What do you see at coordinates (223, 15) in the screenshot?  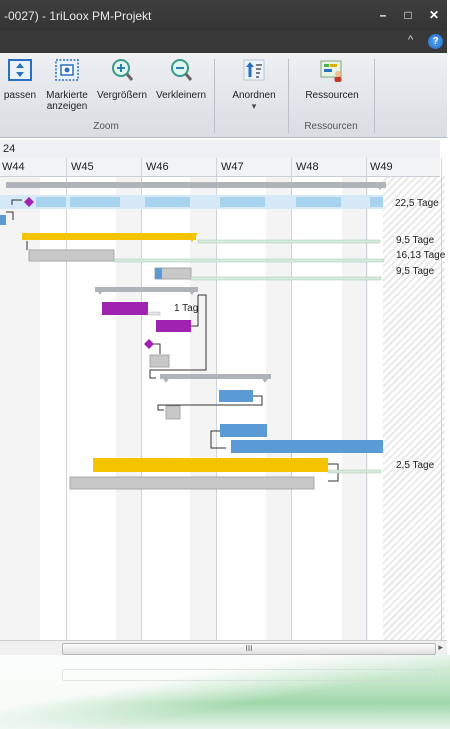 I see `title-bar: -0027) - 1riLoox PM-Projekt – □ ✕` at bounding box center [223, 15].